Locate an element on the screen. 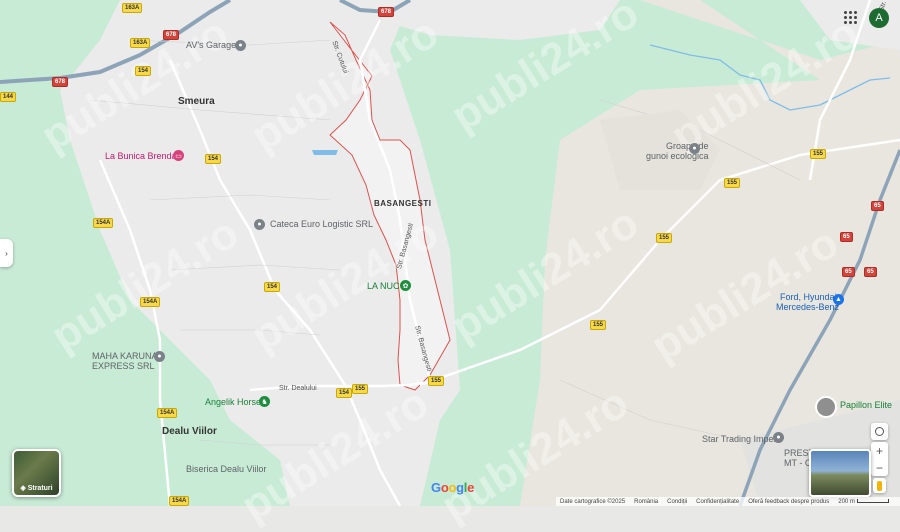 This screenshot has height=532, width=900. poi-label: MAHA KARUNA EXPRESS SRL is located at coordinates (125, 361).